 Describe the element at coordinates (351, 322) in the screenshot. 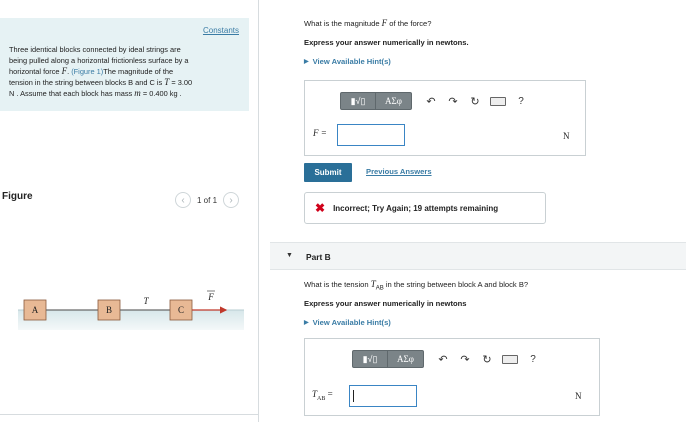

I see `part-b-hint-text: View Available Hint(s)` at that location.